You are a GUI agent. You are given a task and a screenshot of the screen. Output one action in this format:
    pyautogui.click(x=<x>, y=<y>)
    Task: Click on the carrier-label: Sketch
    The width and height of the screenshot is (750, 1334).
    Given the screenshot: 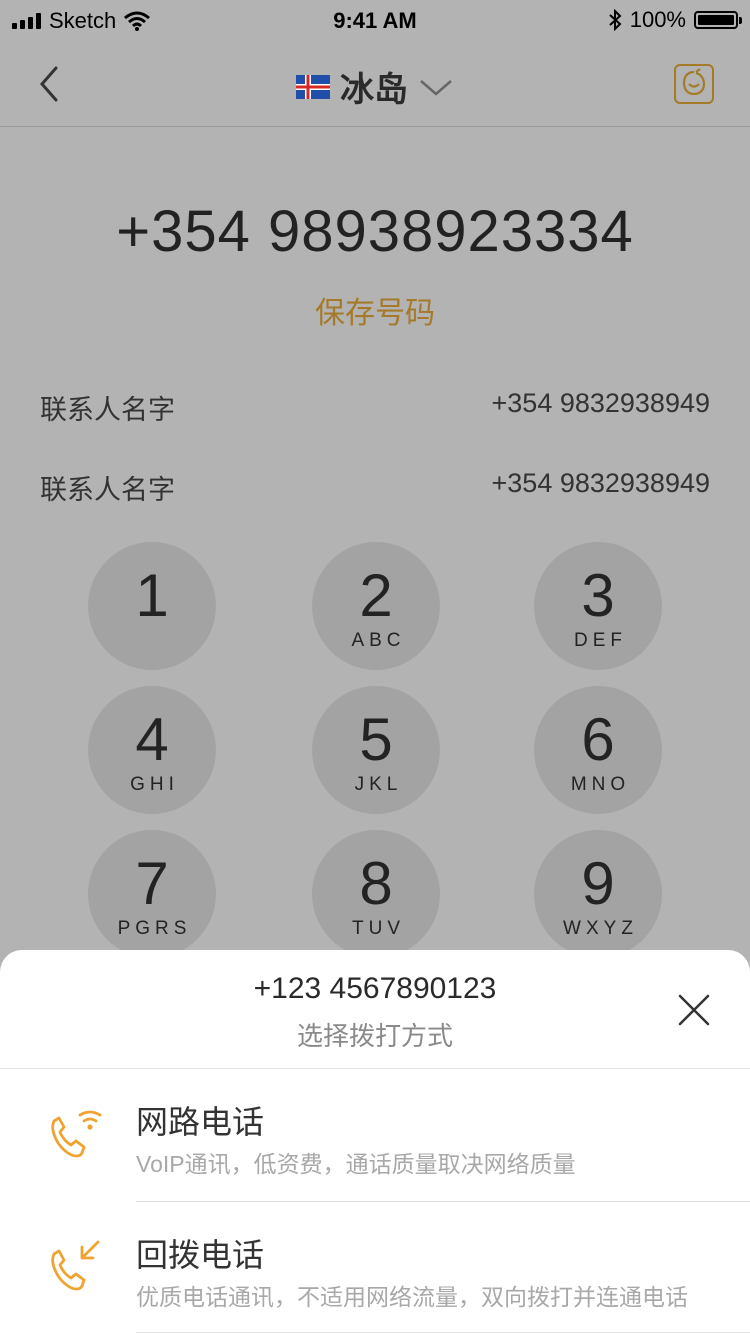 What is the action you would take?
    pyautogui.click(x=83, y=20)
    